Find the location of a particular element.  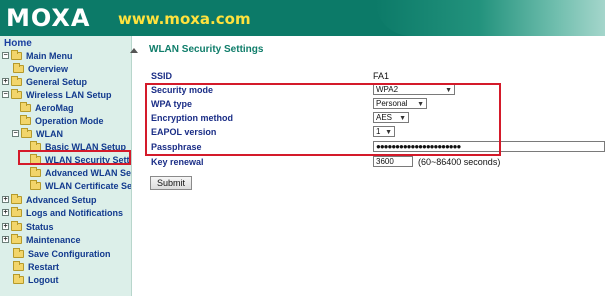

sidebar-item-label: AeroMag is located at coordinates (54, 107).